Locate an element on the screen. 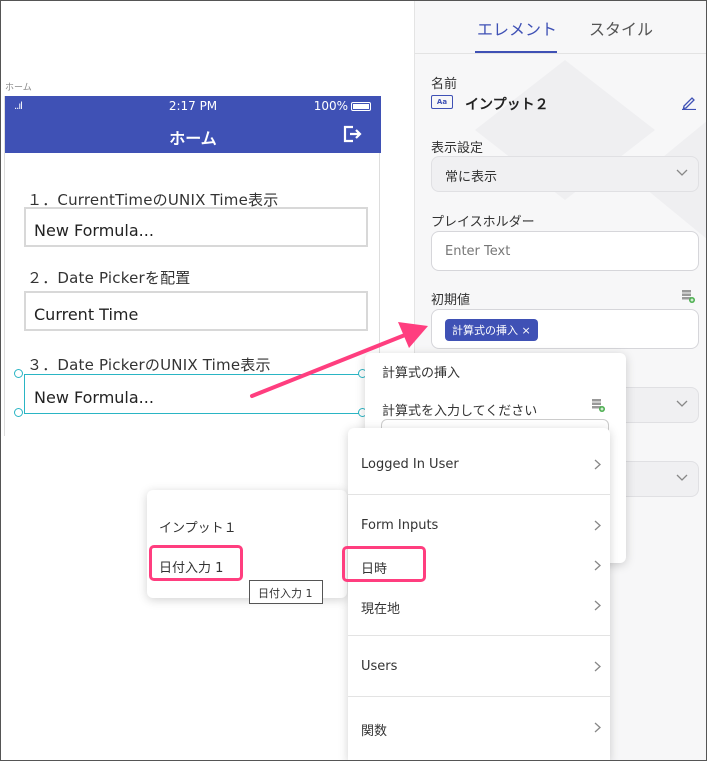 This screenshot has width=707, height=761. logout-icon is located at coordinates (352, 134).